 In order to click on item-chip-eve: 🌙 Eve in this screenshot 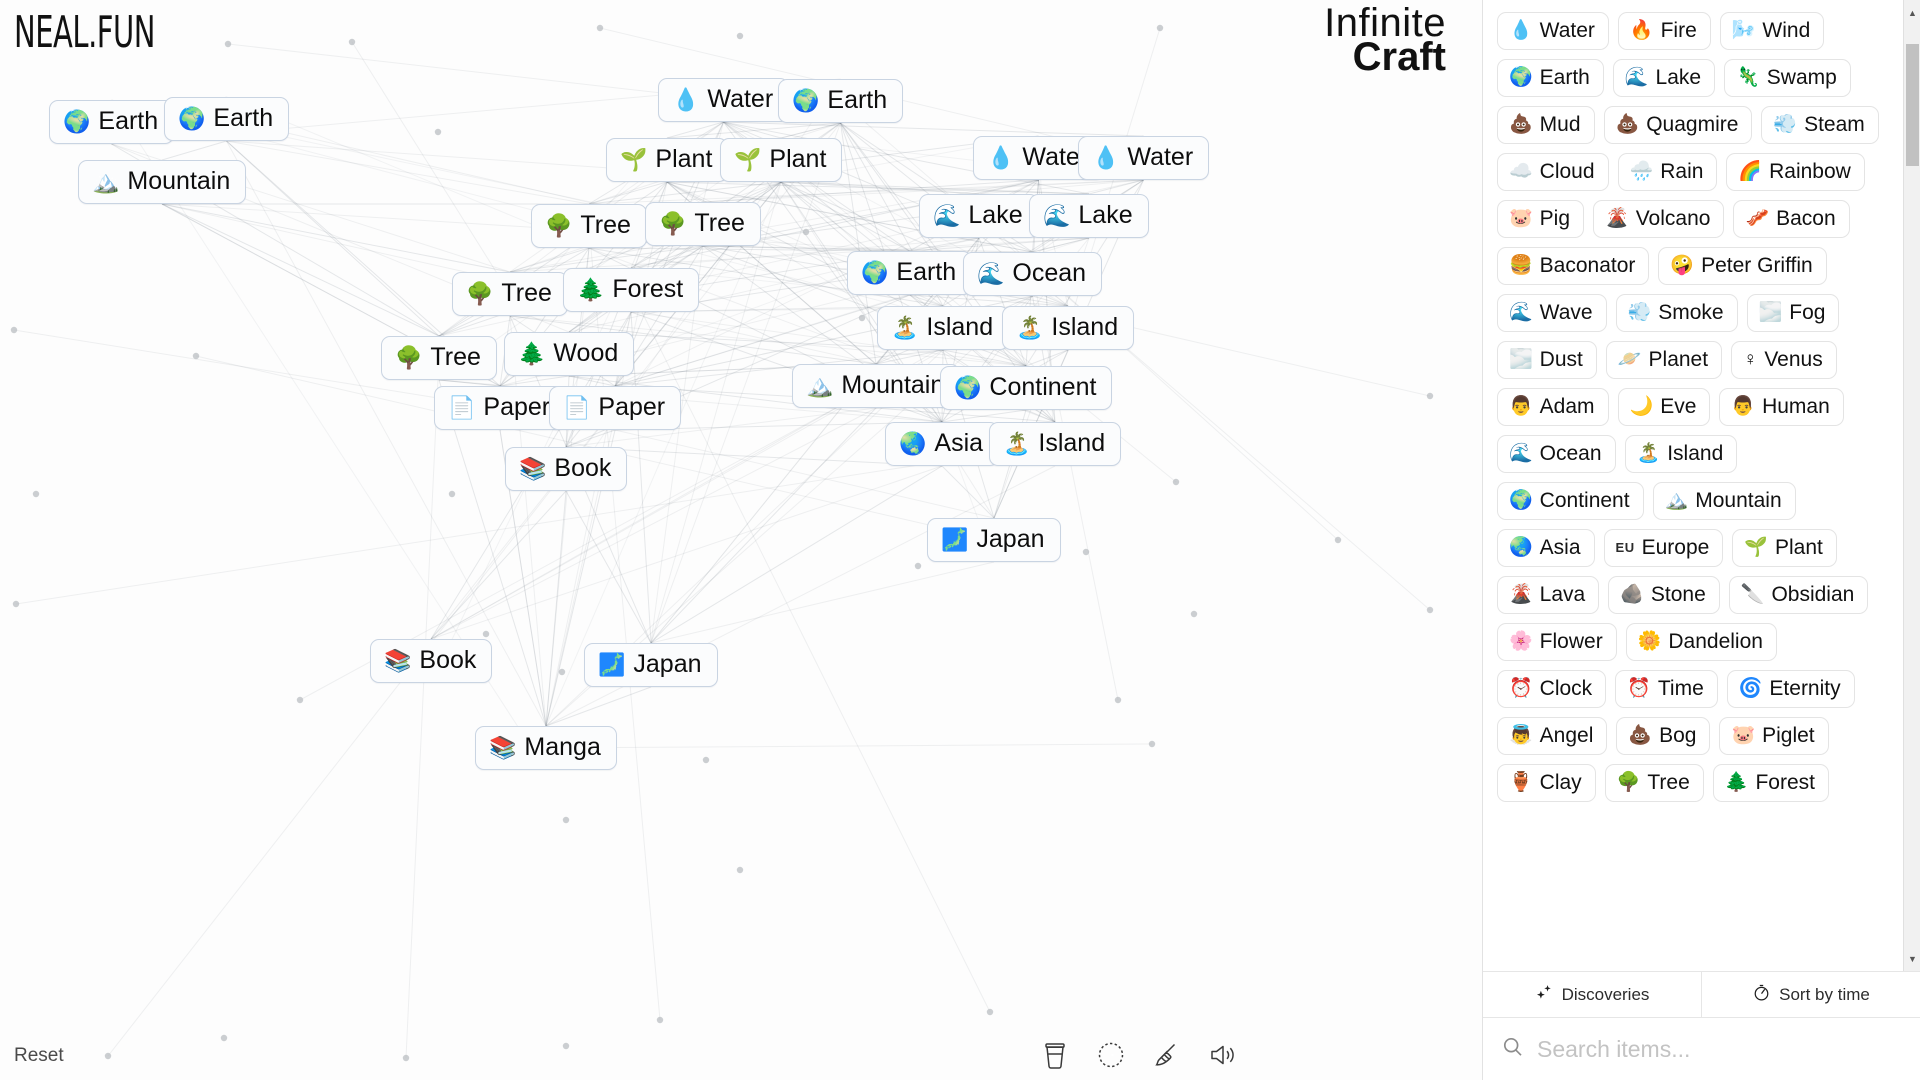, I will do `click(1664, 407)`.